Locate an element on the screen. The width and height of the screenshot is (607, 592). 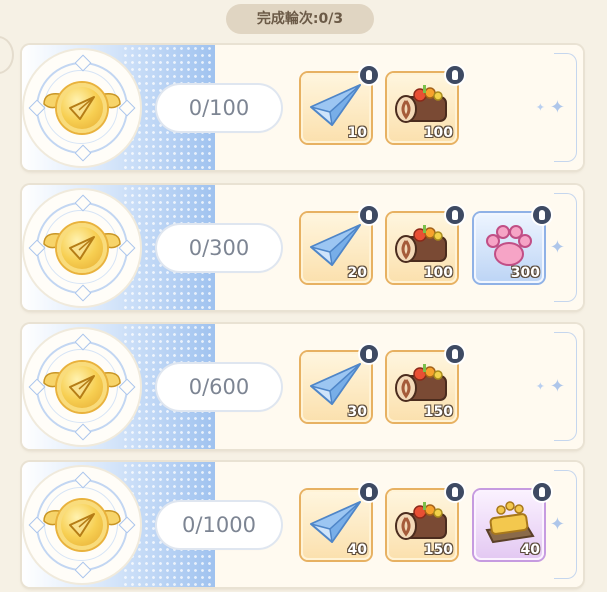
progress-counter: 0/100 is located at coordinates (219, 107).